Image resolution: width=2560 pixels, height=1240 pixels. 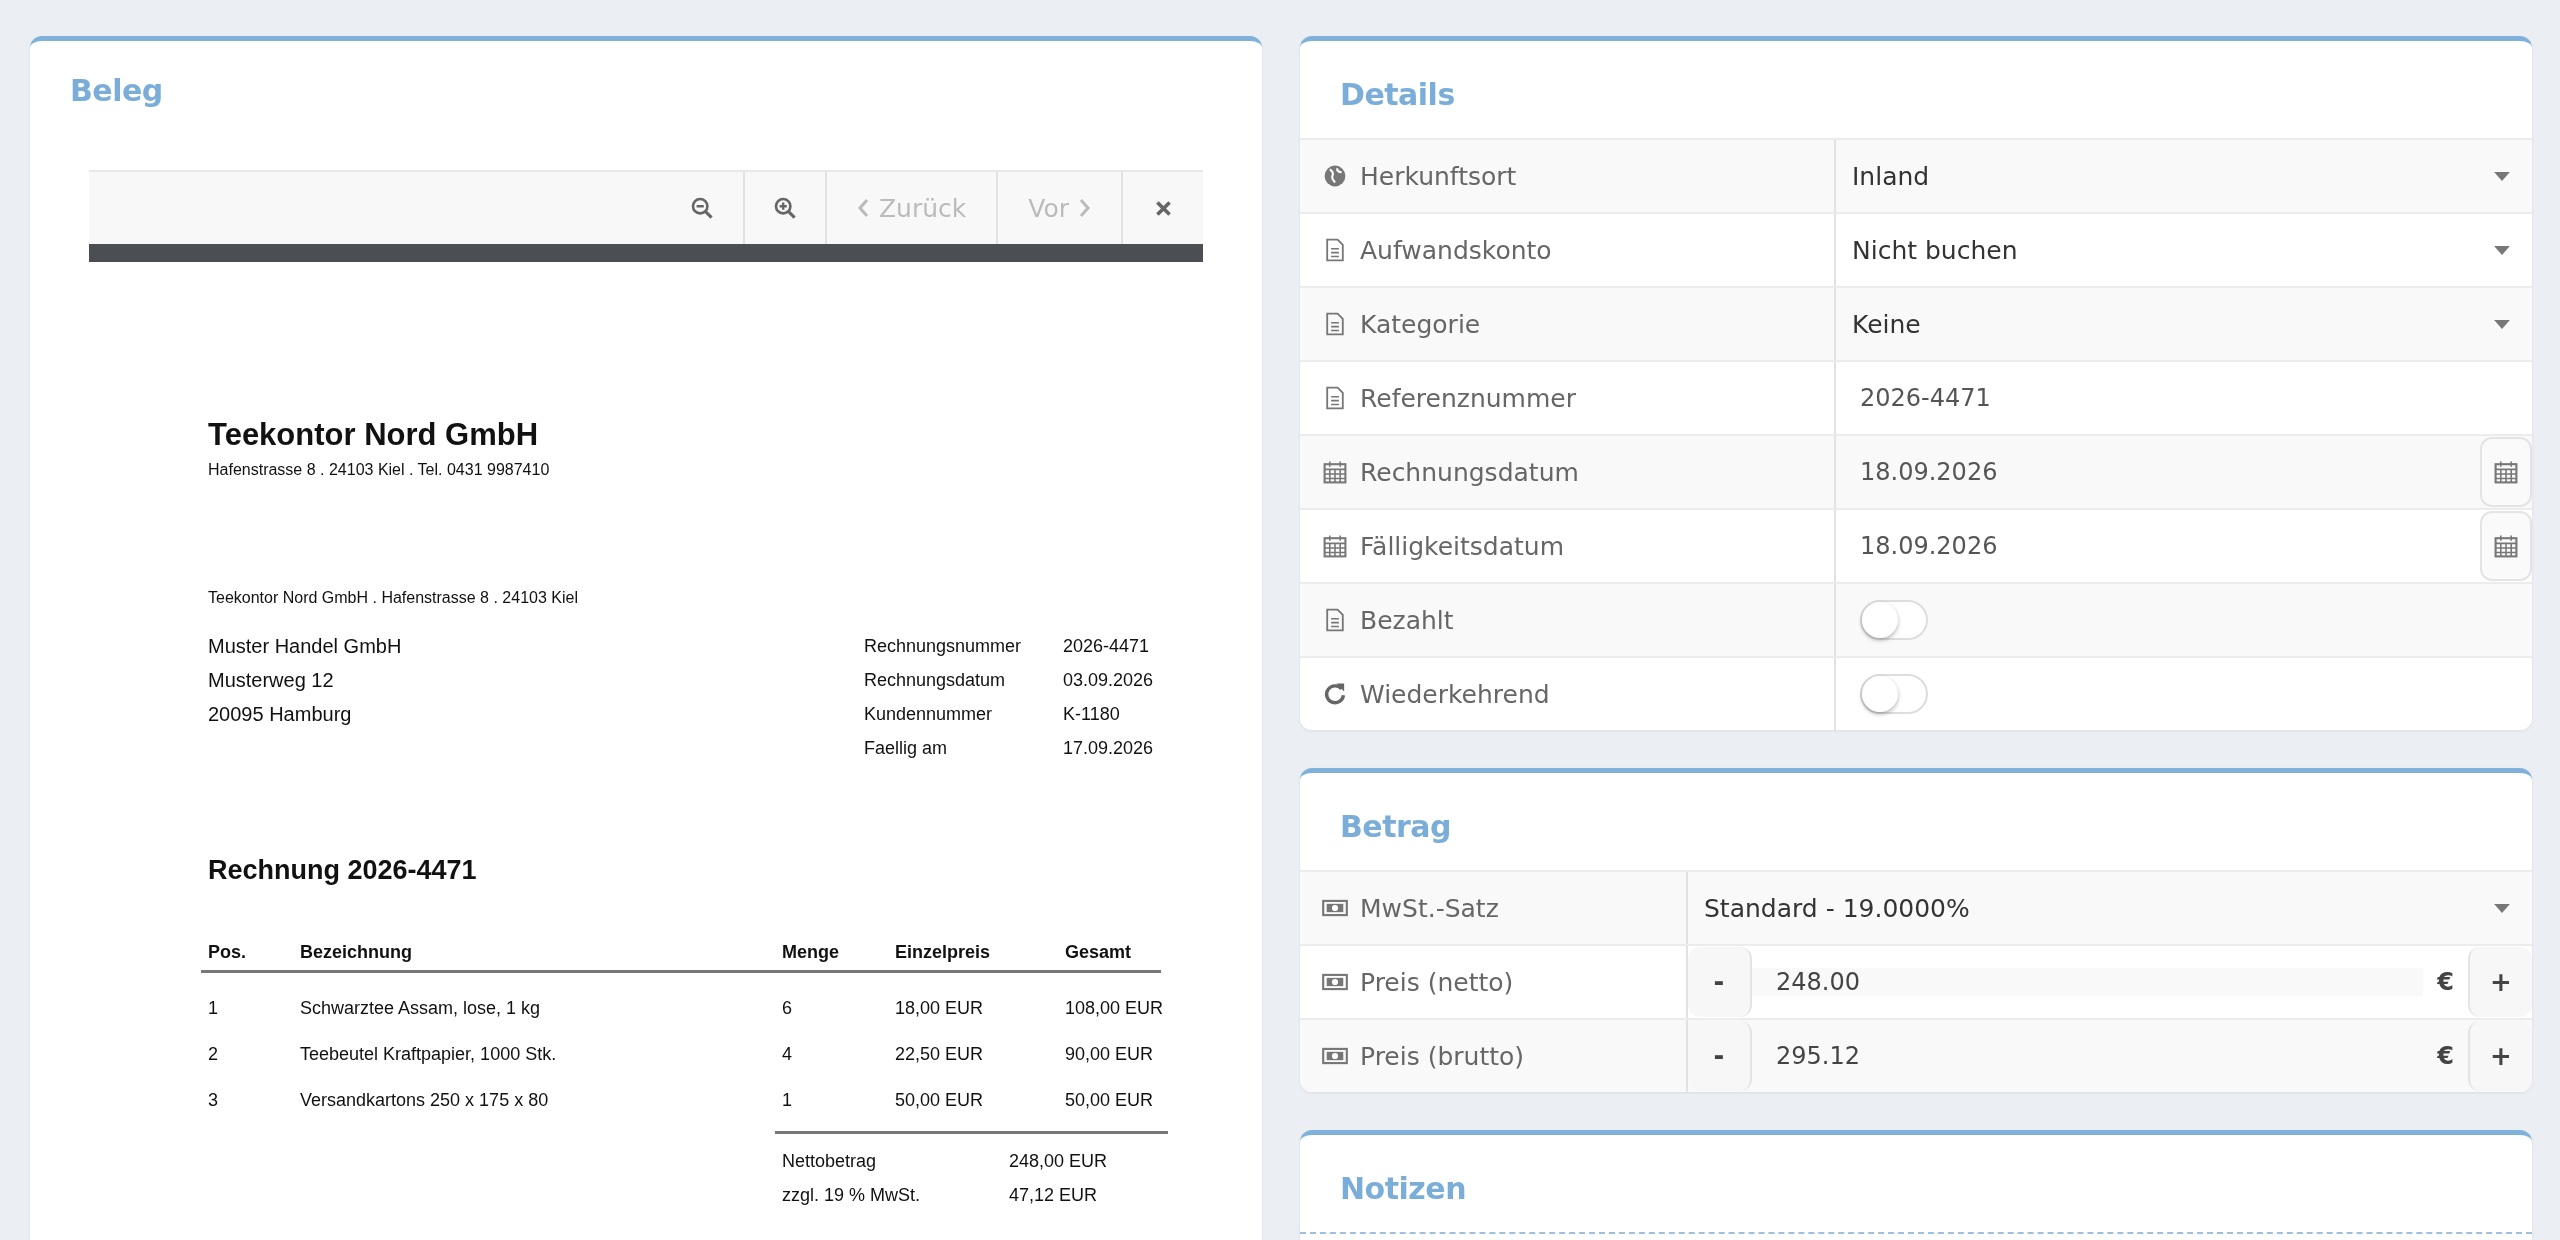 I want to click on table-cell-text: 90,00 EUR, so click(x=1110, y=1054).